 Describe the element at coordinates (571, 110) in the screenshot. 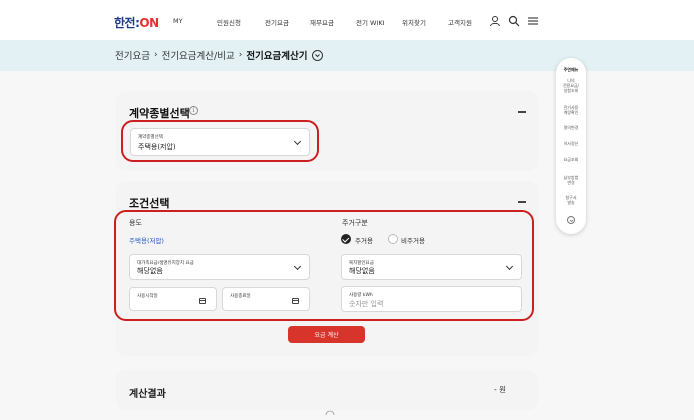

I see `quick-menu-item: 전기사용 계량확인` at that location.